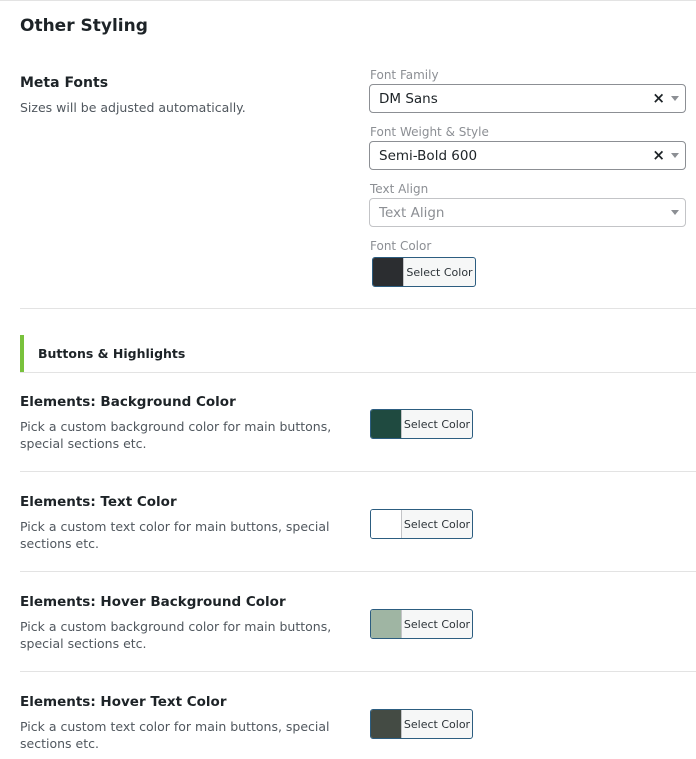  Describe the element at coordinates (358, 372) in the screenshot. I see `group-divider` at that location.